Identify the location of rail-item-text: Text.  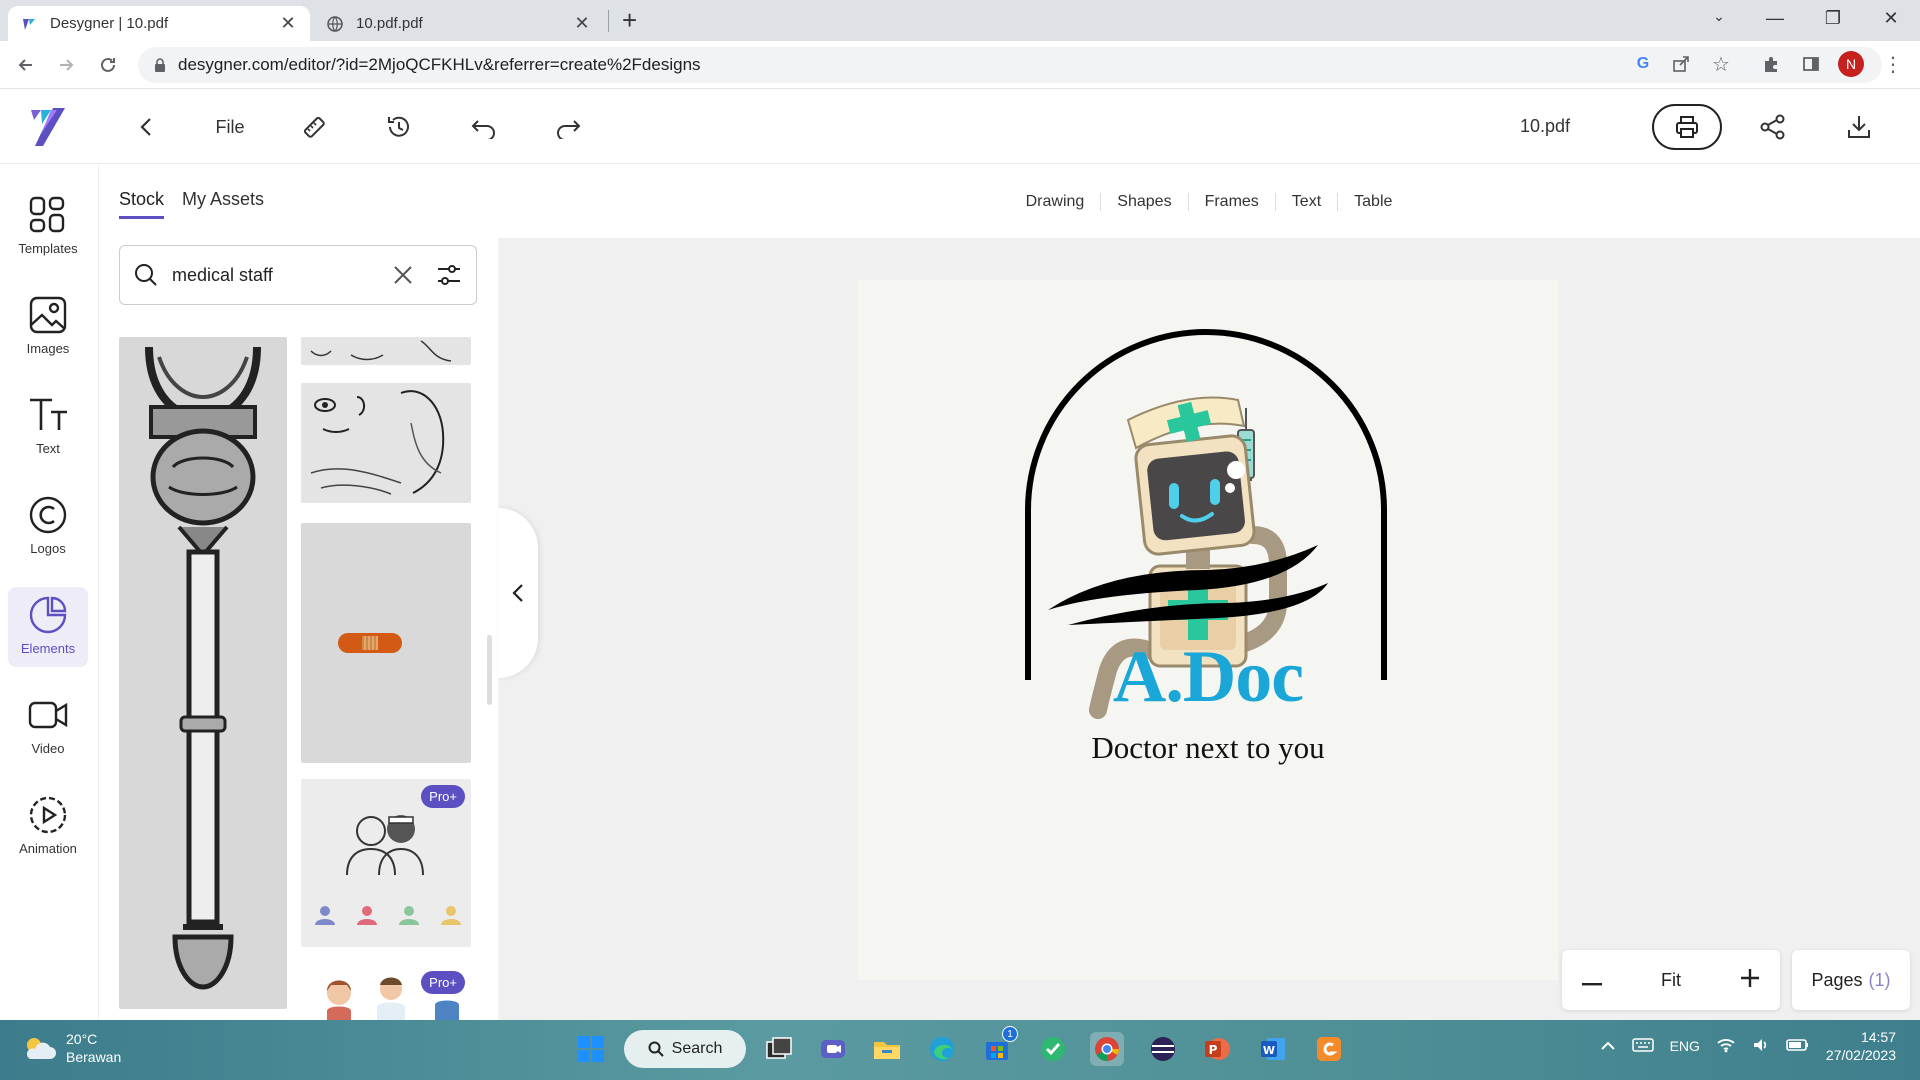
(48, 427).